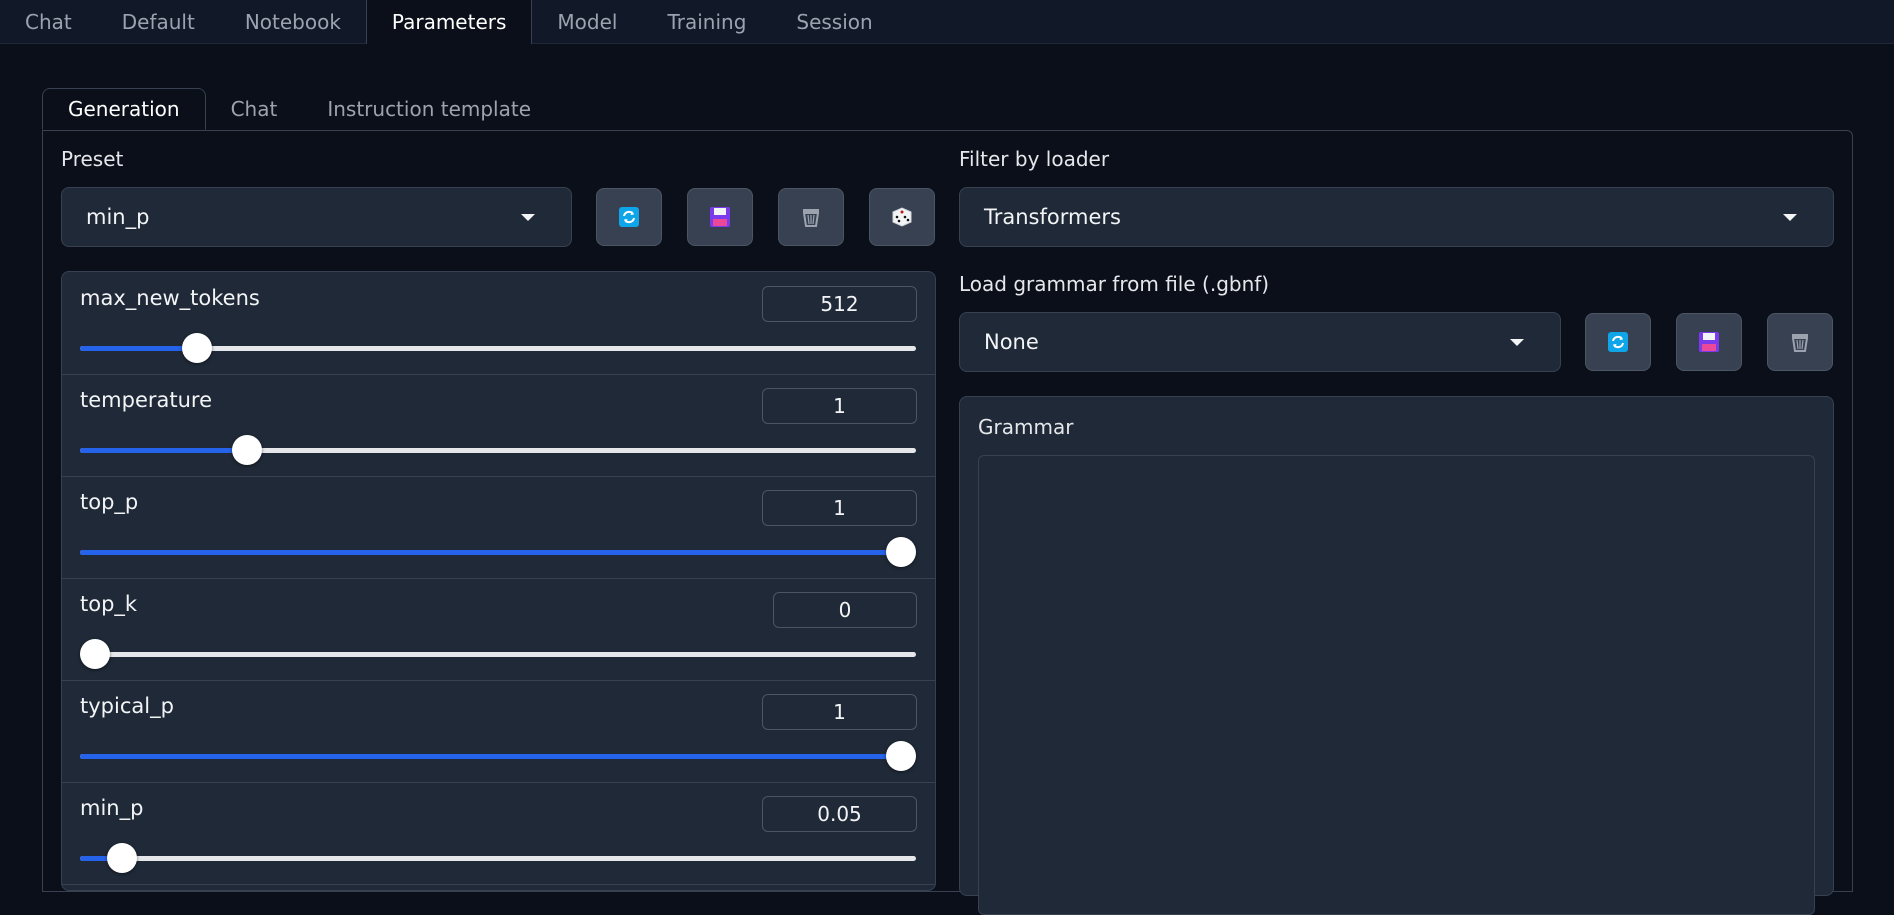 This screenshot has height=915, width=1894. Describe the element at coordinates (449, 22) in the screenshot. I see `tab-parameters: Parameters` at that location.